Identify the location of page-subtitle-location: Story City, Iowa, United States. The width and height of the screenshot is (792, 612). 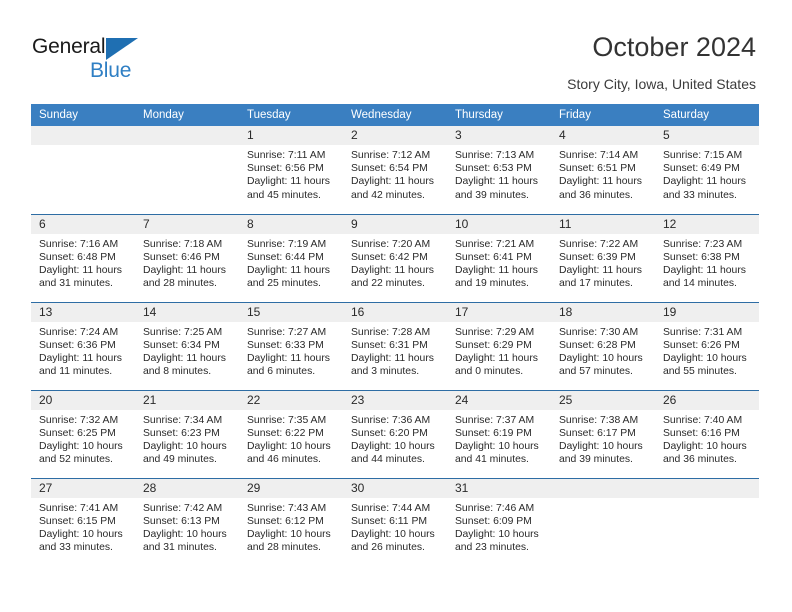
(661, 84).